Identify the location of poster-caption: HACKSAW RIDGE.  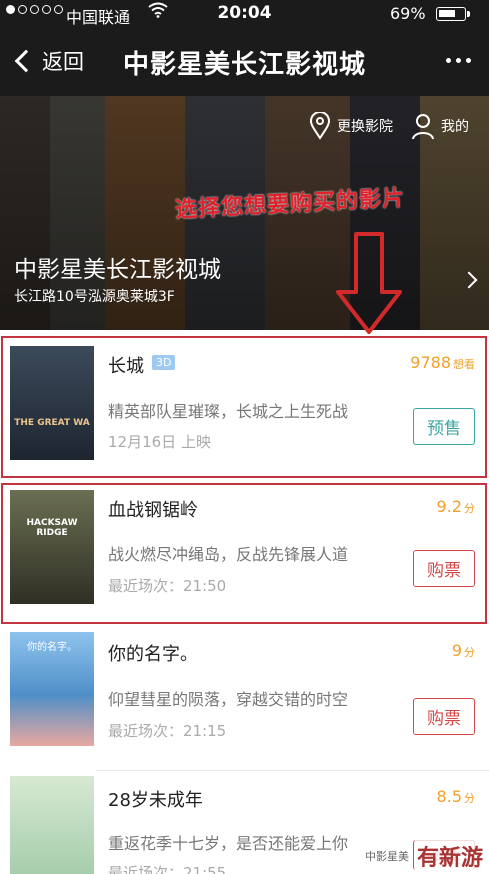
(52, 528).